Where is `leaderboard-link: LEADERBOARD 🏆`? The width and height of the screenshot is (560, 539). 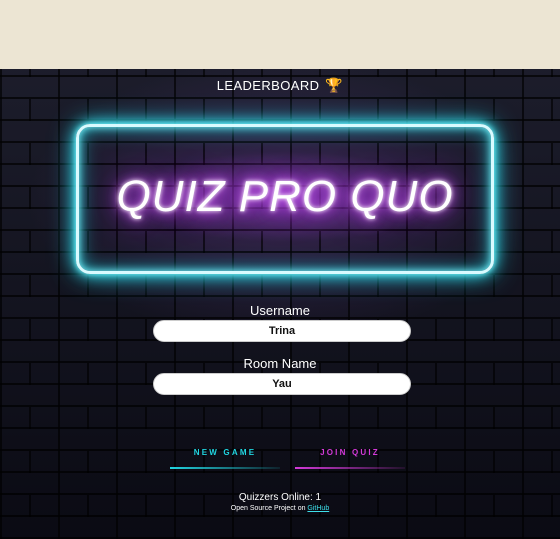
leaderboard-link: LEADERBOARD 🏆 is located at coordinates (280, 85).